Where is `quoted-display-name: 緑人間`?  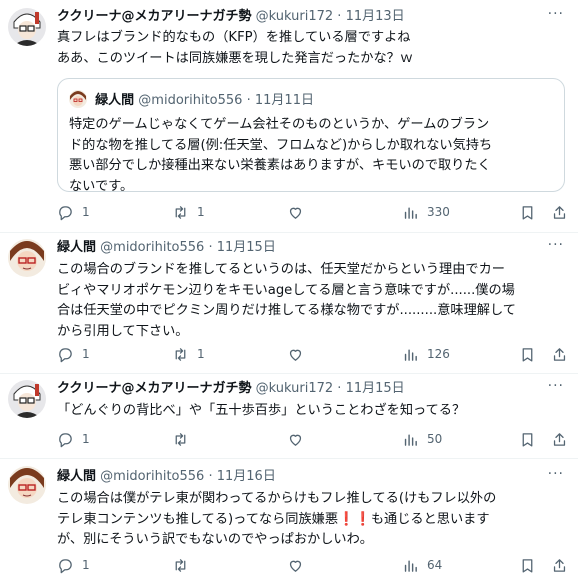 quoted-display-name: 緑人間 is located at coordinates (115, 100).